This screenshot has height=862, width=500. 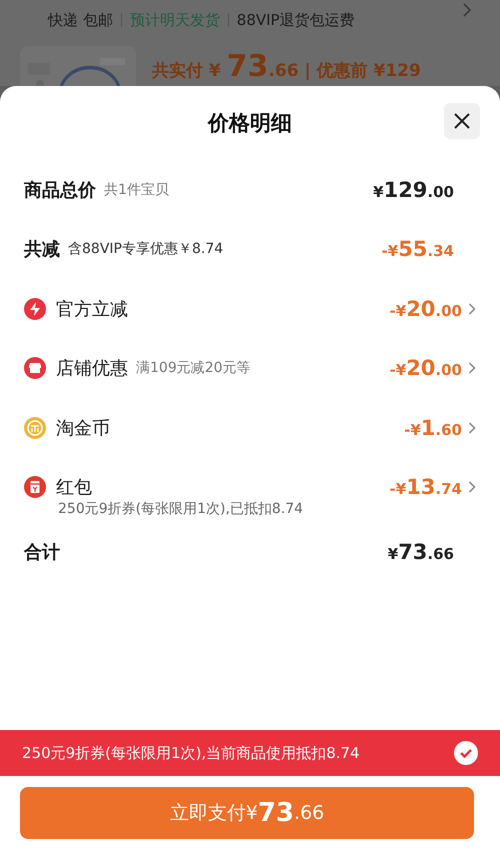 What do you see at coordinates (42, 552) in the screenshot?
I see `row-label: 合计` at bounding box center [42, 552].